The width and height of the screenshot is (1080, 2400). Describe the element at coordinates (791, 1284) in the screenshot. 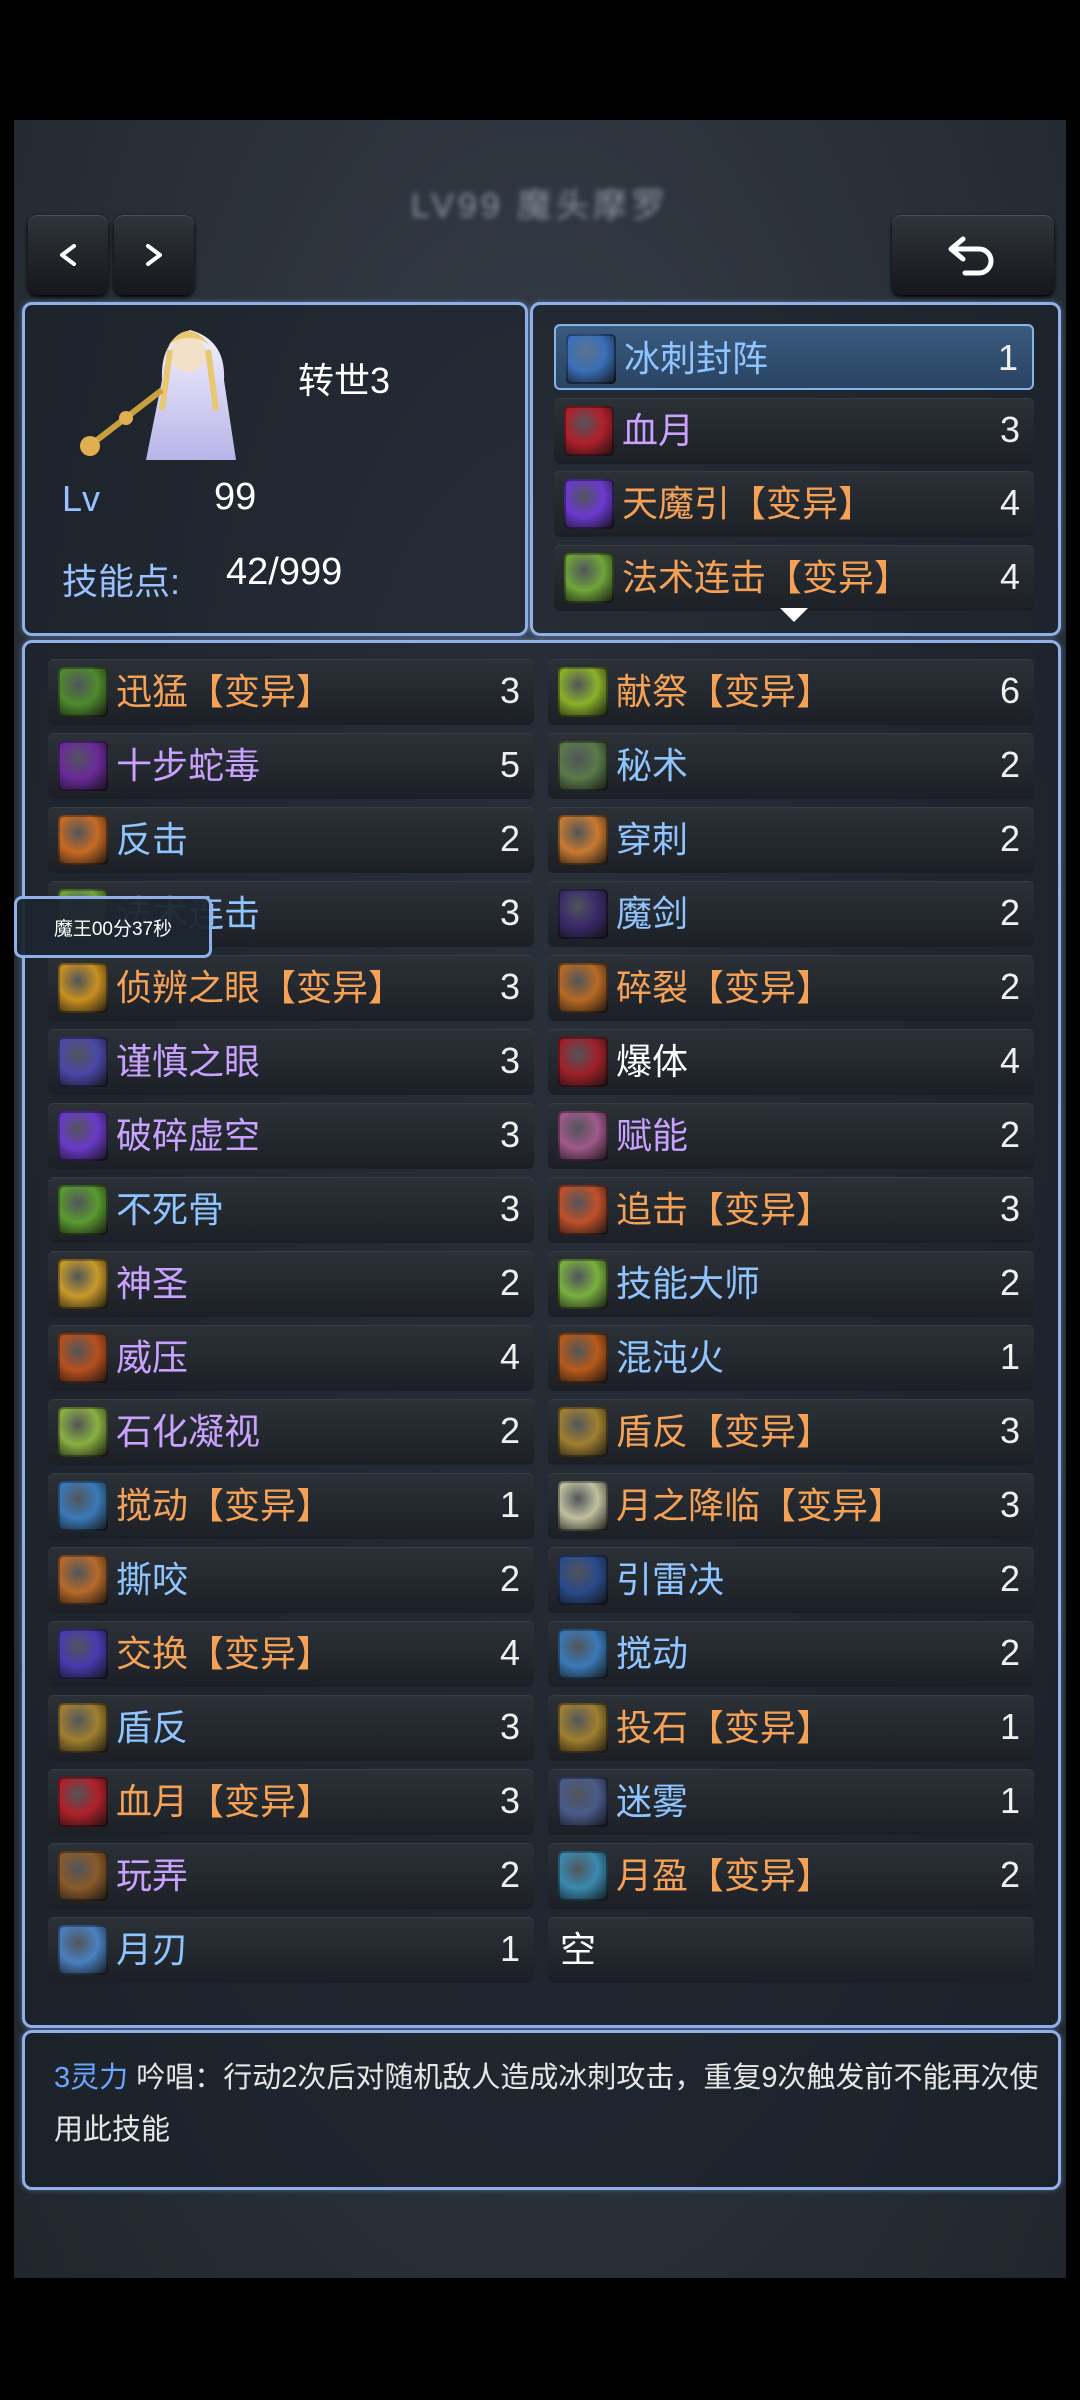

I see `skill-row: 技能大师 2` at that location.